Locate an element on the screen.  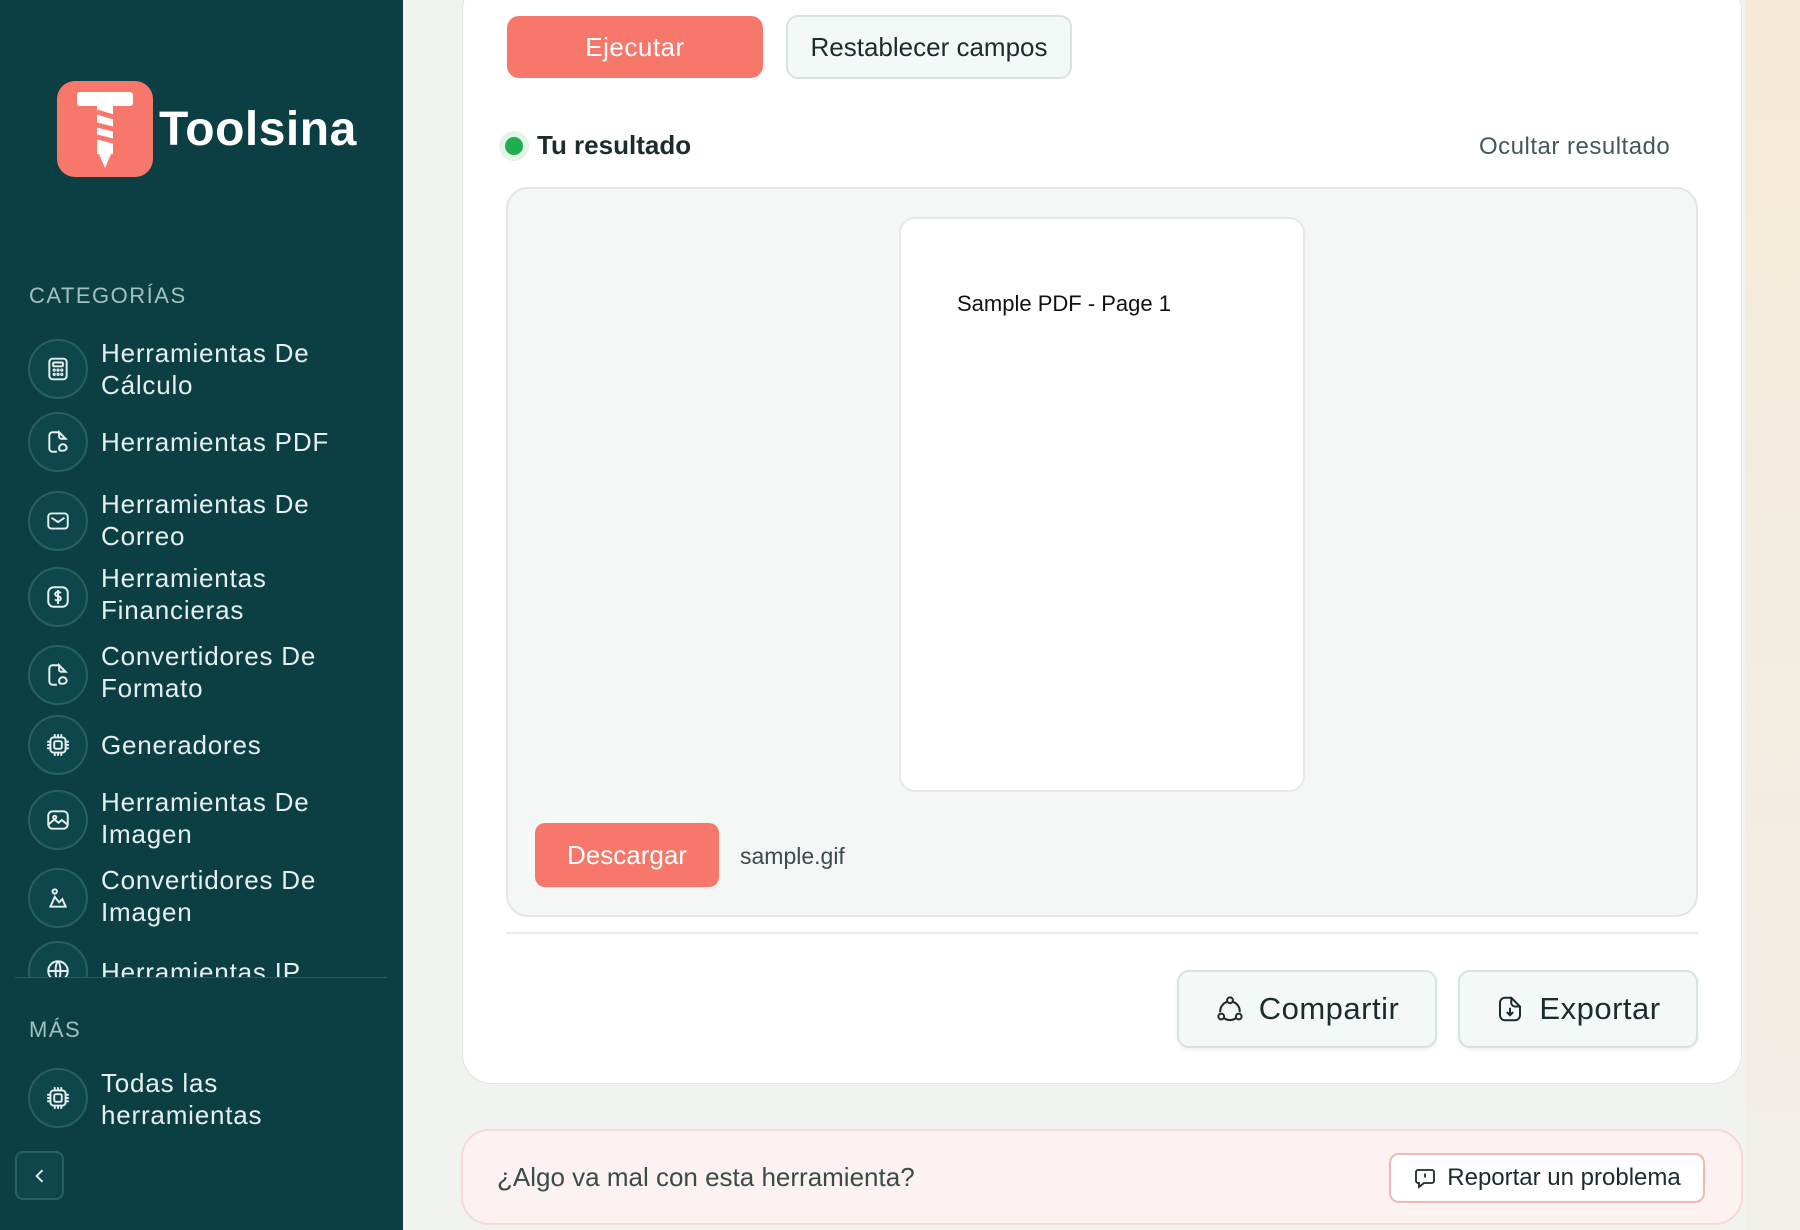
sidebar-item-label: Herramientas De Correo is located at coordinates (205, 520).